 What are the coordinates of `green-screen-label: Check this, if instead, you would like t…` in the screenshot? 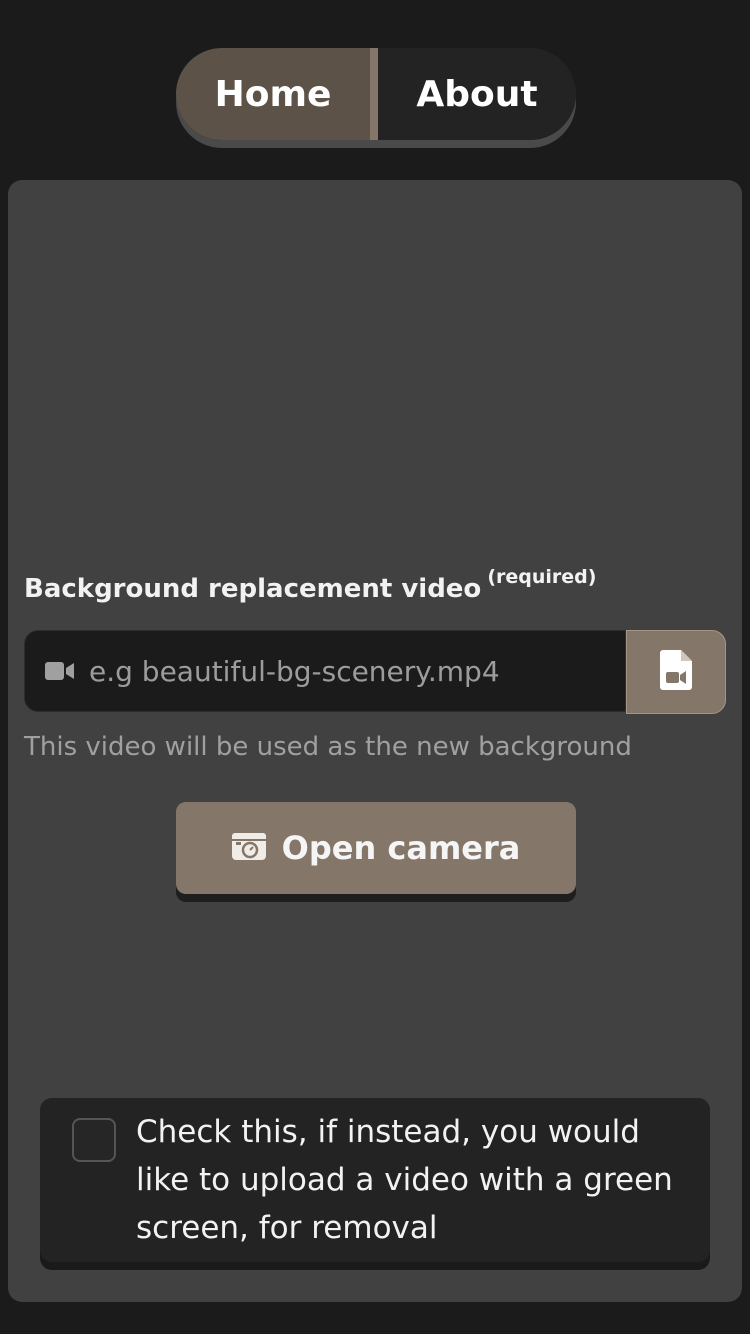 It's located at (406, 1180).